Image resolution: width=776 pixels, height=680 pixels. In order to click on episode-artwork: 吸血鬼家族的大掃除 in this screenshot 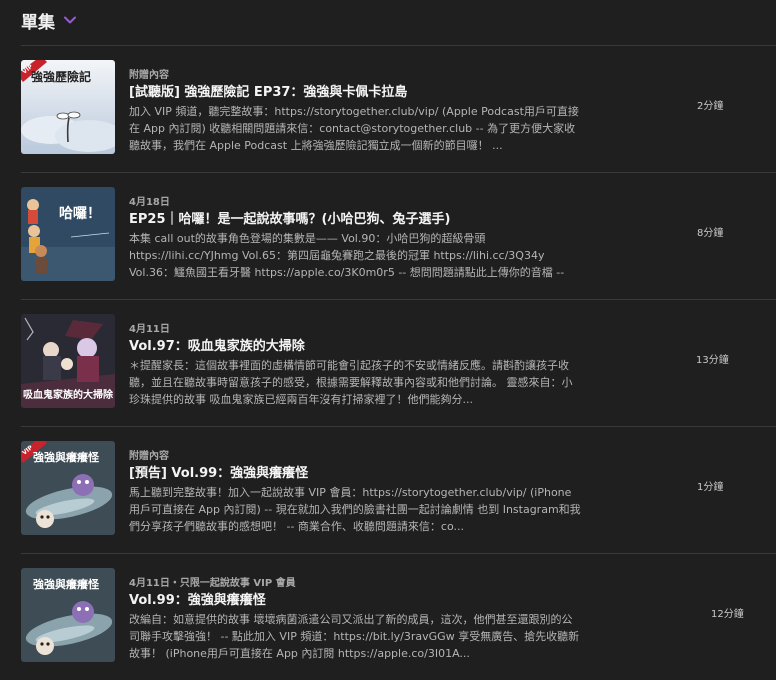, I will do `click(68, 361)`.